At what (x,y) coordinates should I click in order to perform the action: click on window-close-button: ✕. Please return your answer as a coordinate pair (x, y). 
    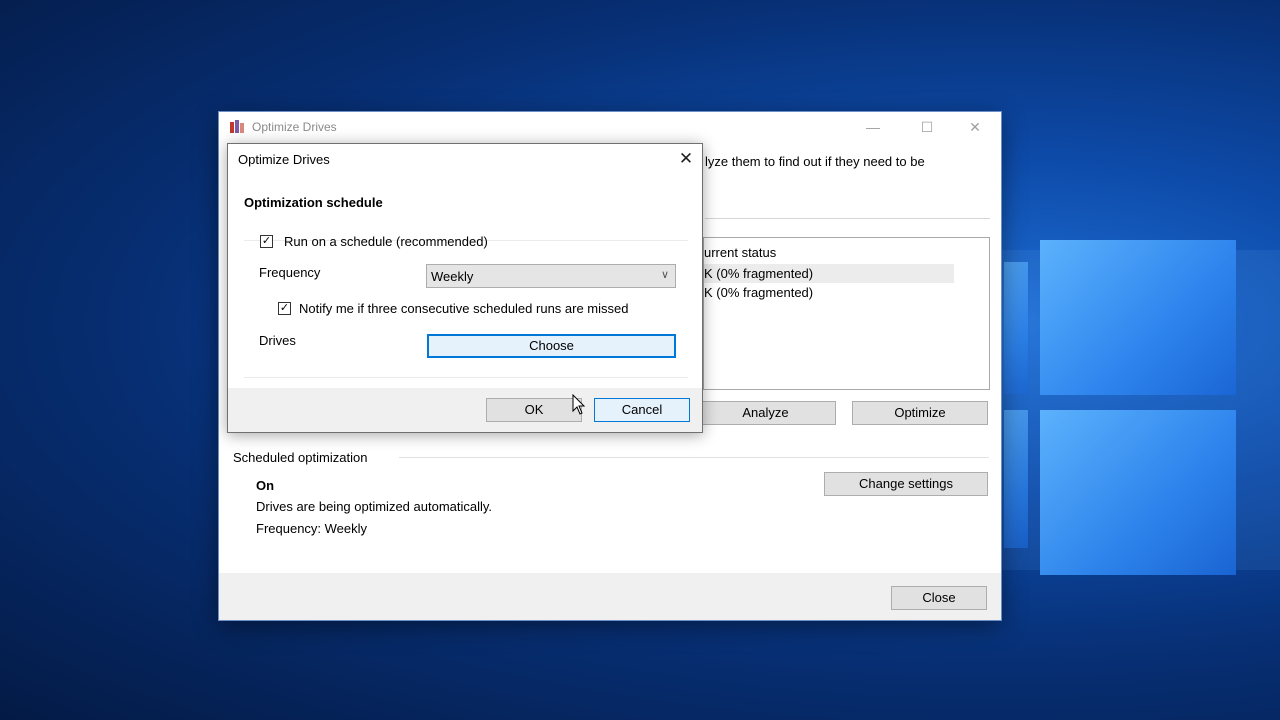
    Looking at the image, I should click on (975, 127).